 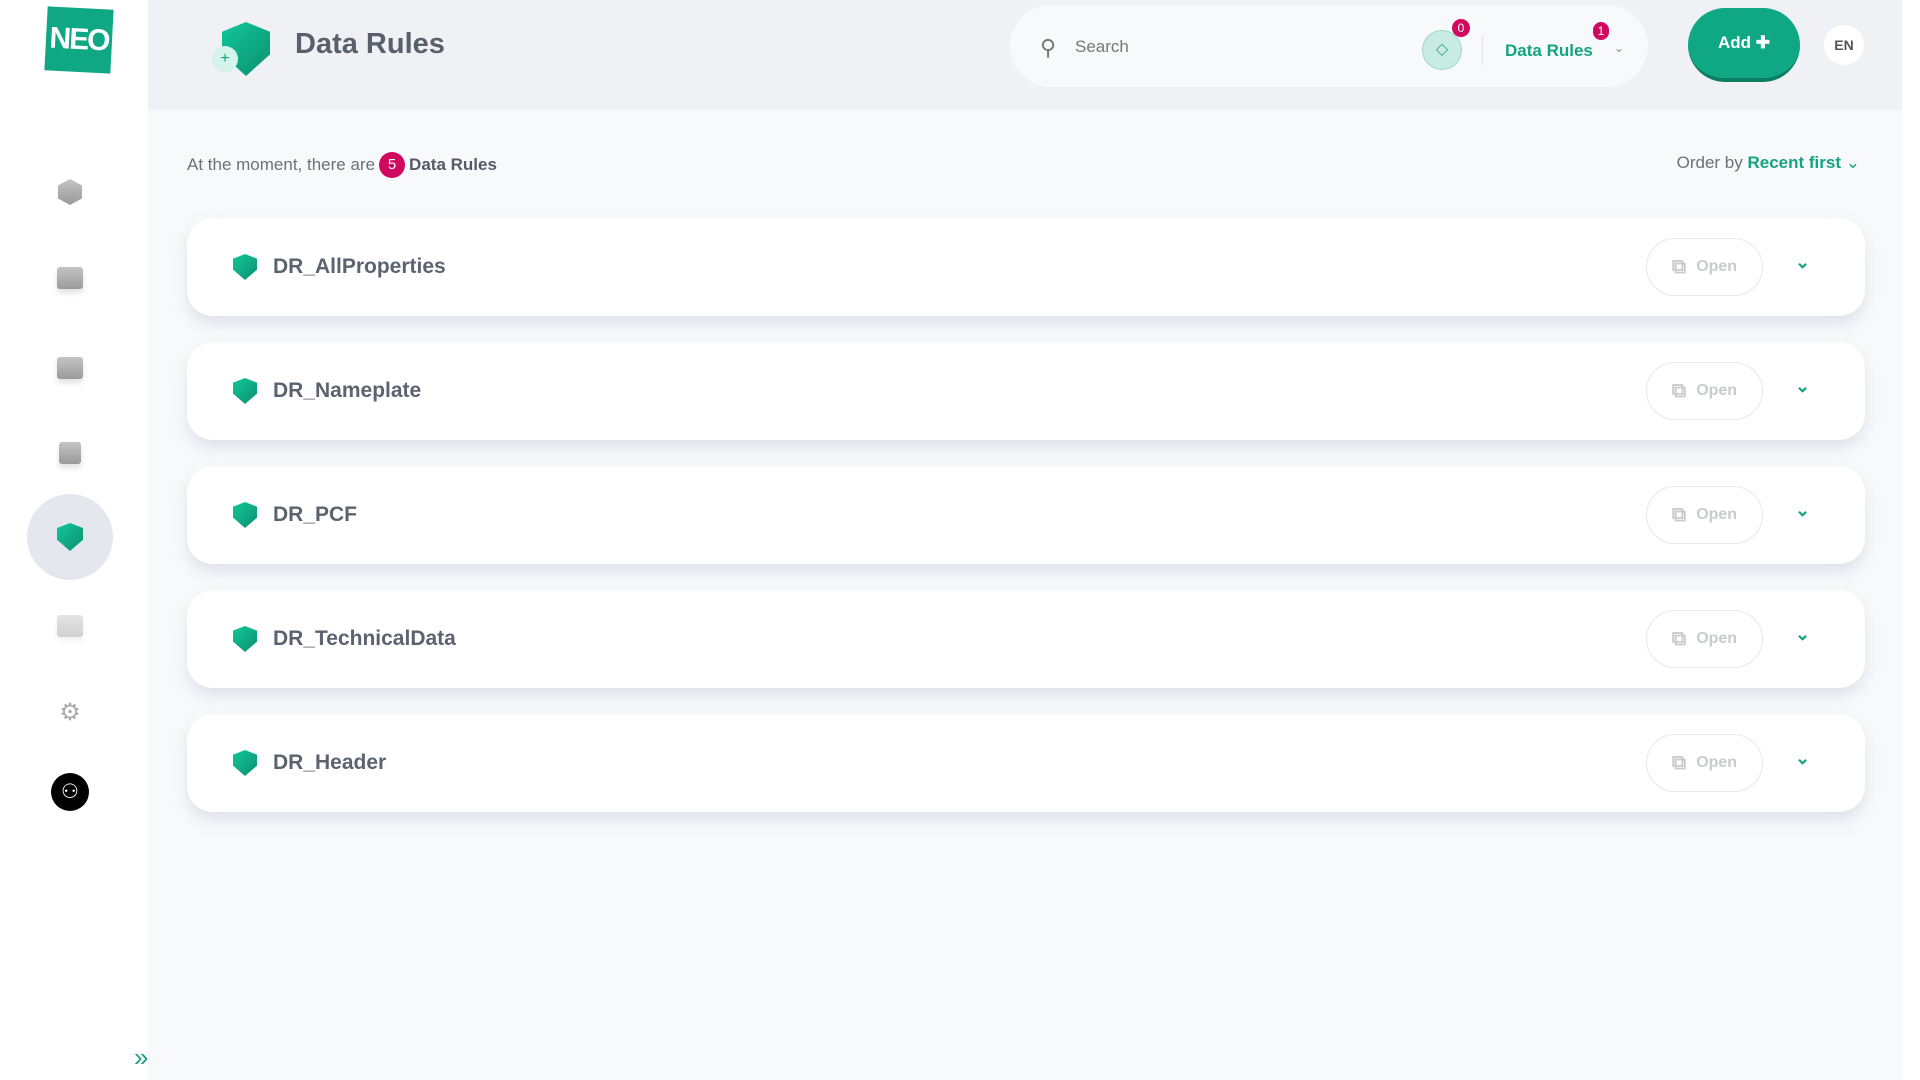 I want to click on rule-name: DR_PCF, so click(x=315, y=515).